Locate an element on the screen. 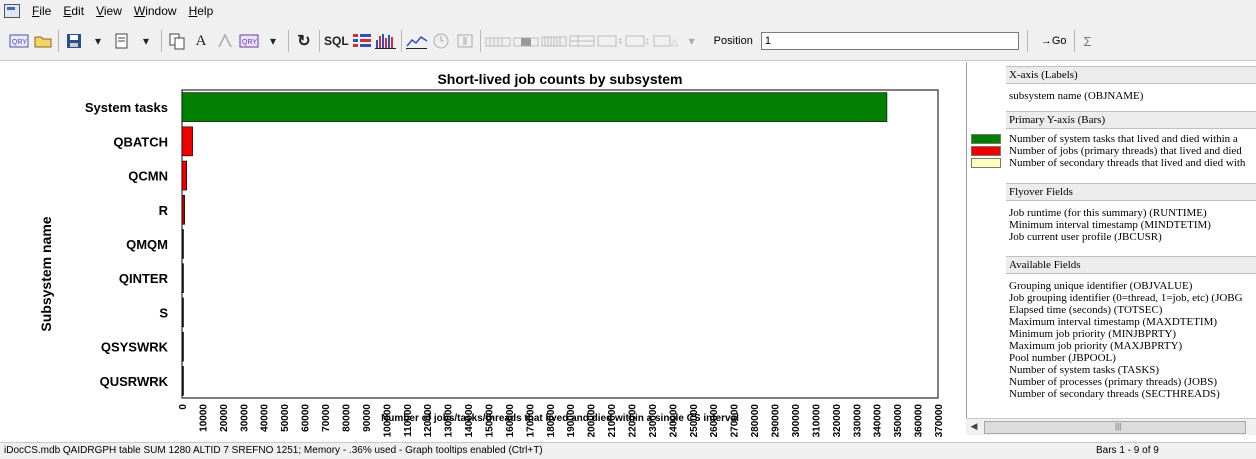 The width and height of the screenshot is (1256, 459). x-tick-label: 40000 is located at coordinates (265, 418).